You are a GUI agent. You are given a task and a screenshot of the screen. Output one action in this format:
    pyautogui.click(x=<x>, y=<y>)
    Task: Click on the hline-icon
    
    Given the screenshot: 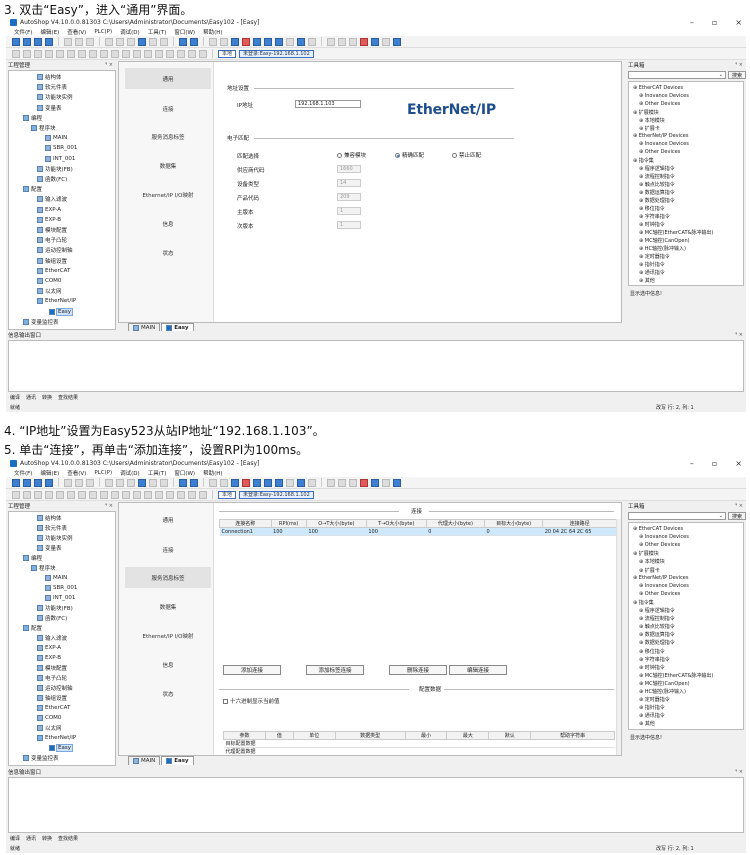 What is the action you would take?
    pyautogui.click(x=71, y=53)
    